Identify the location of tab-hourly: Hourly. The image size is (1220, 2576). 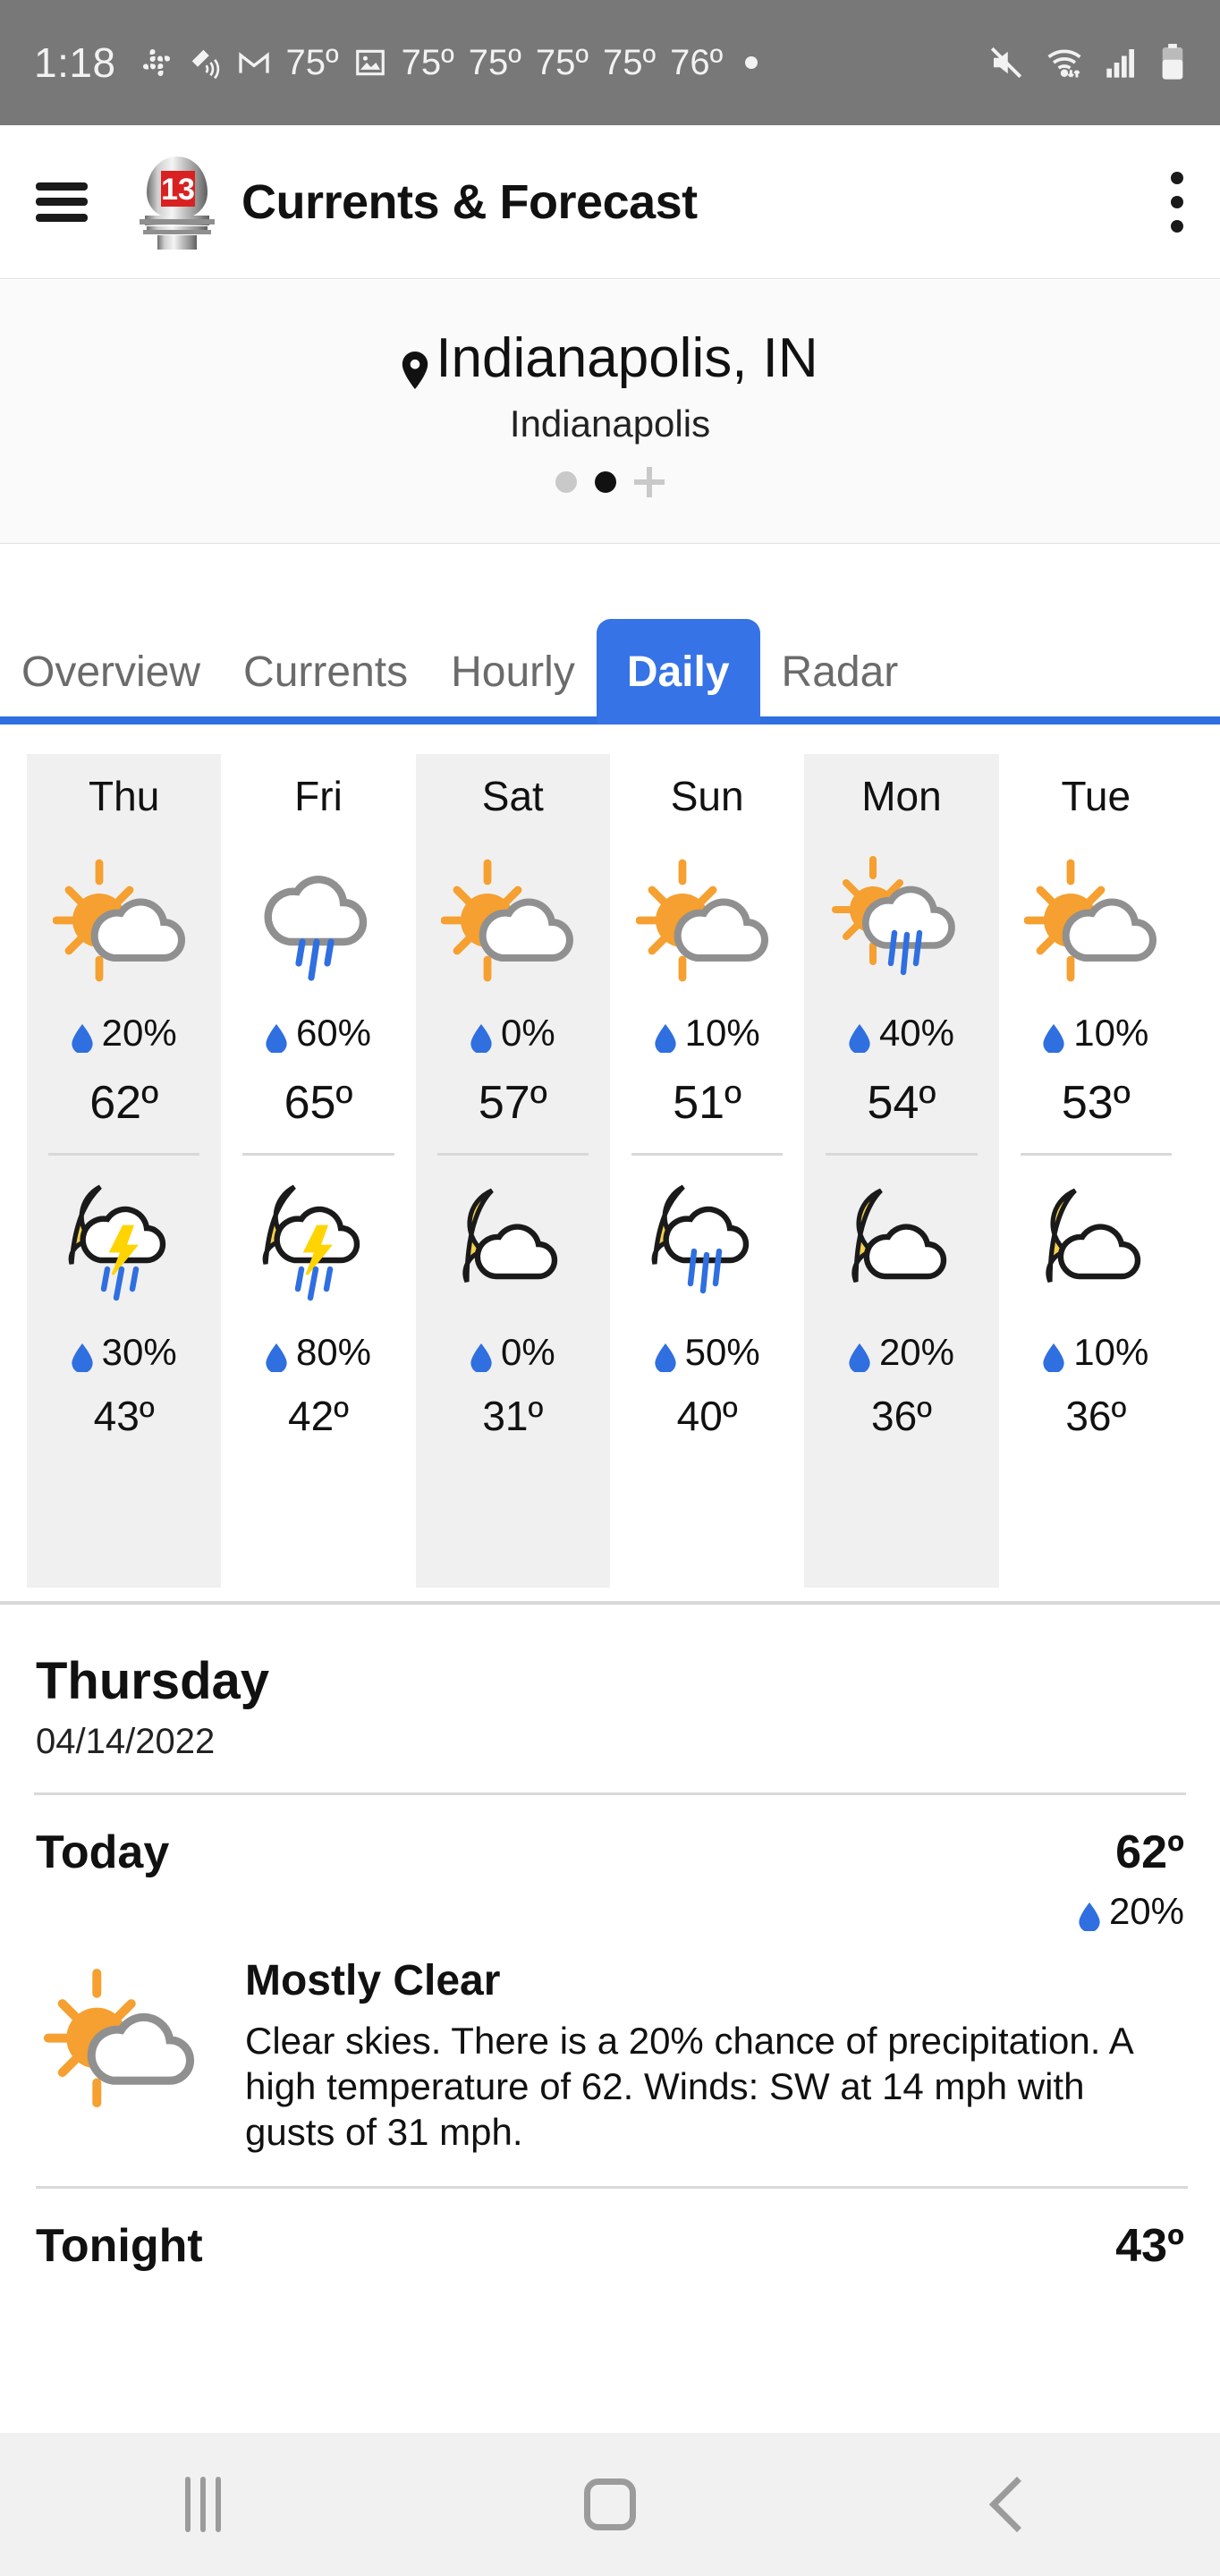
(513, 671).